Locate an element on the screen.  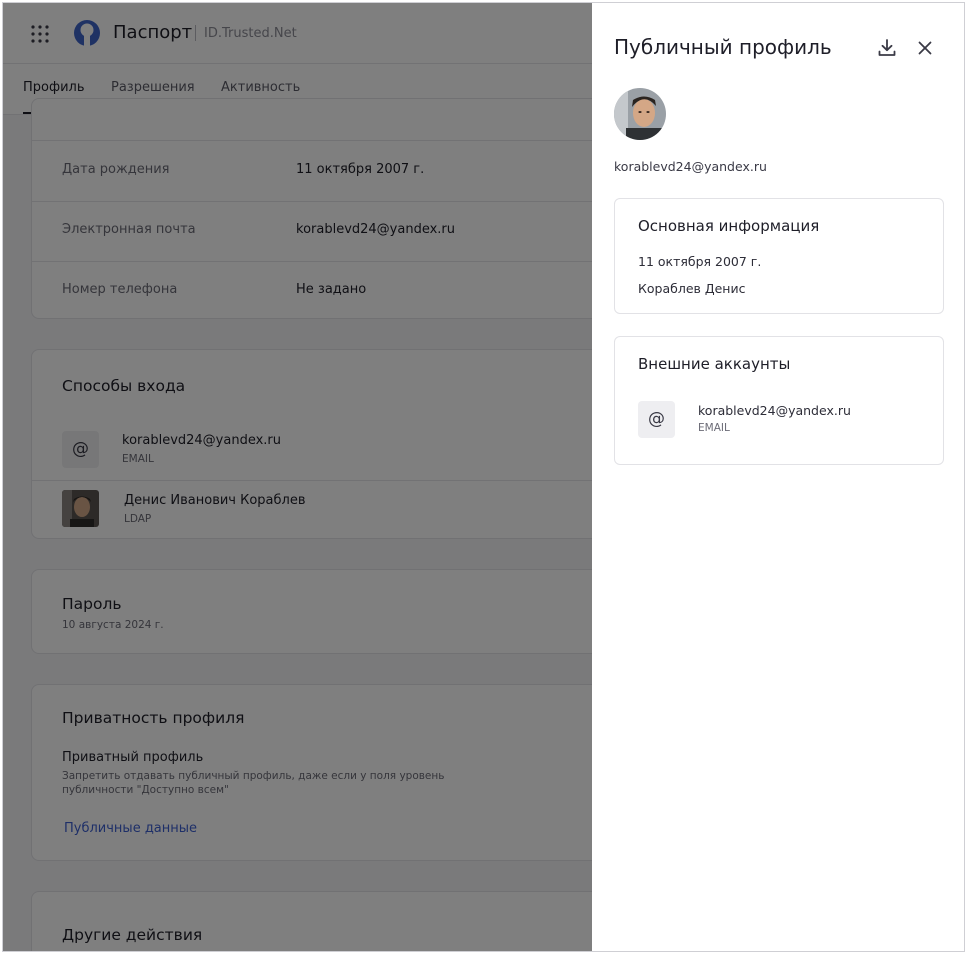
close-icon is located at coordinates (925, 48).